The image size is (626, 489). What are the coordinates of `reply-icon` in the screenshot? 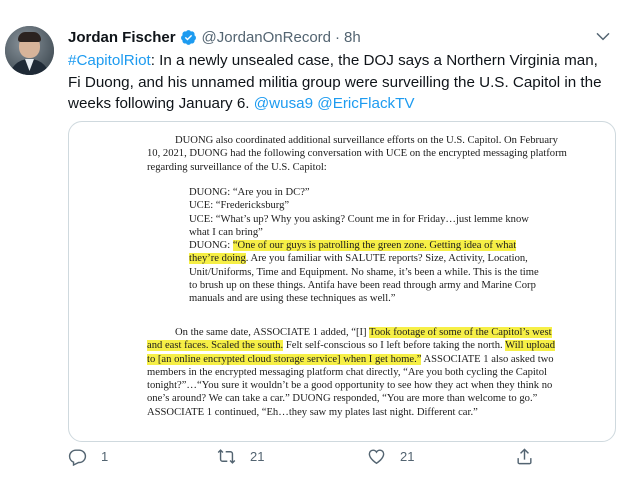 It's located at (77, 457).